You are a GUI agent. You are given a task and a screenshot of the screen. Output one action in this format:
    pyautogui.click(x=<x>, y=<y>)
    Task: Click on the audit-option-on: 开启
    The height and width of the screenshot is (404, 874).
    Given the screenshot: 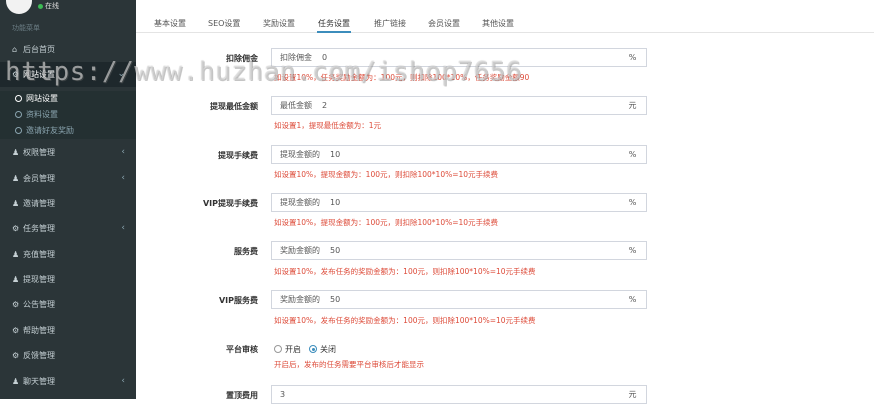 What is the action you would take?
    pyautogui.click(x=287, y=349)
    